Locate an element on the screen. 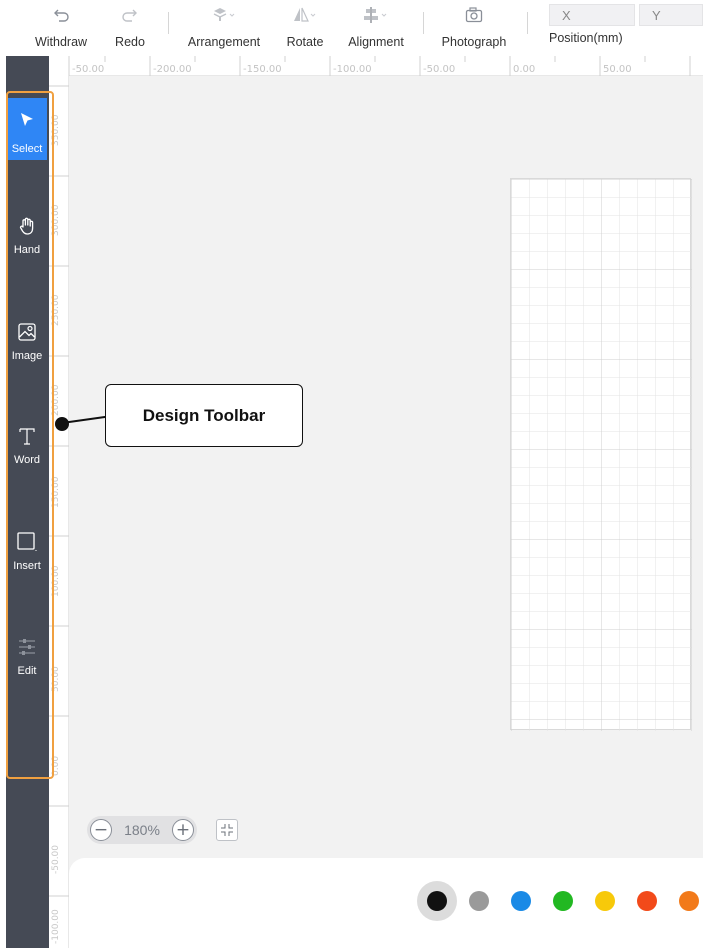 This screenshot has height=948, width=703. arrangement-button: Arrangement is located at coordinates (224, 28).